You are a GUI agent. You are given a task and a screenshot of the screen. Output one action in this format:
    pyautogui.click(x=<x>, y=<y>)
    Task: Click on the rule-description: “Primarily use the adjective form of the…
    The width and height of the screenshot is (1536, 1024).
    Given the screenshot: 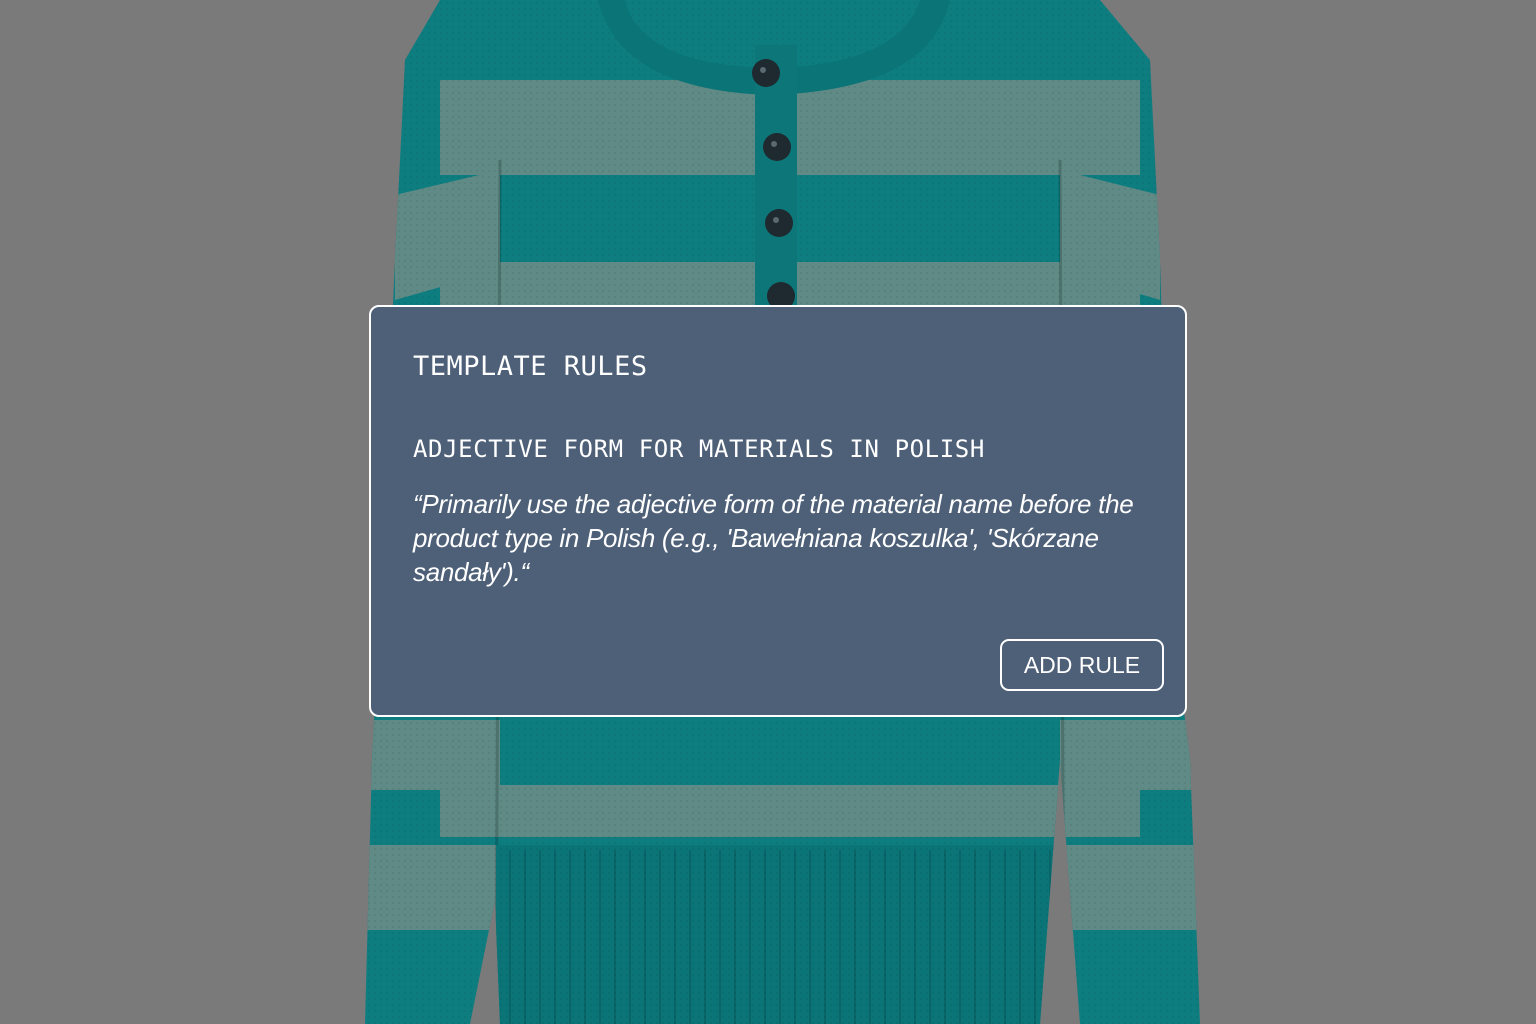 What is the action you would take?
    pyautogui.click(x=773, y=538)
    